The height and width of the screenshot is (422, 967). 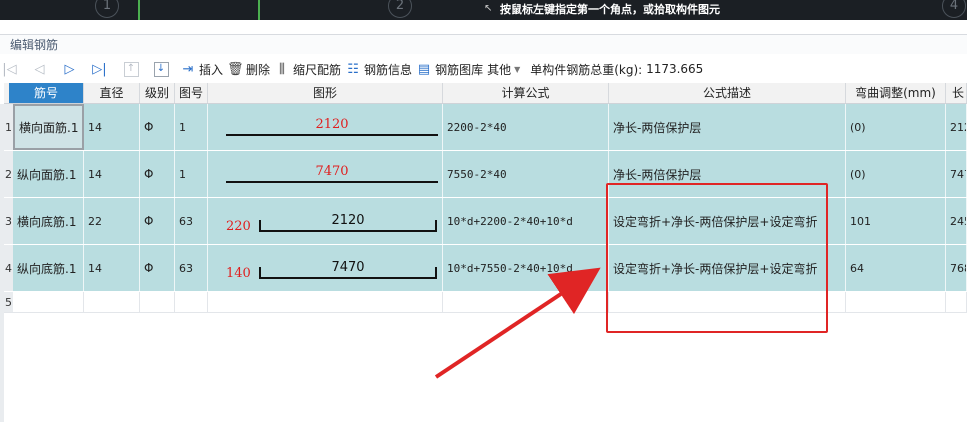 I want to click on length-cell: 7686, so click(x=956, y=268).